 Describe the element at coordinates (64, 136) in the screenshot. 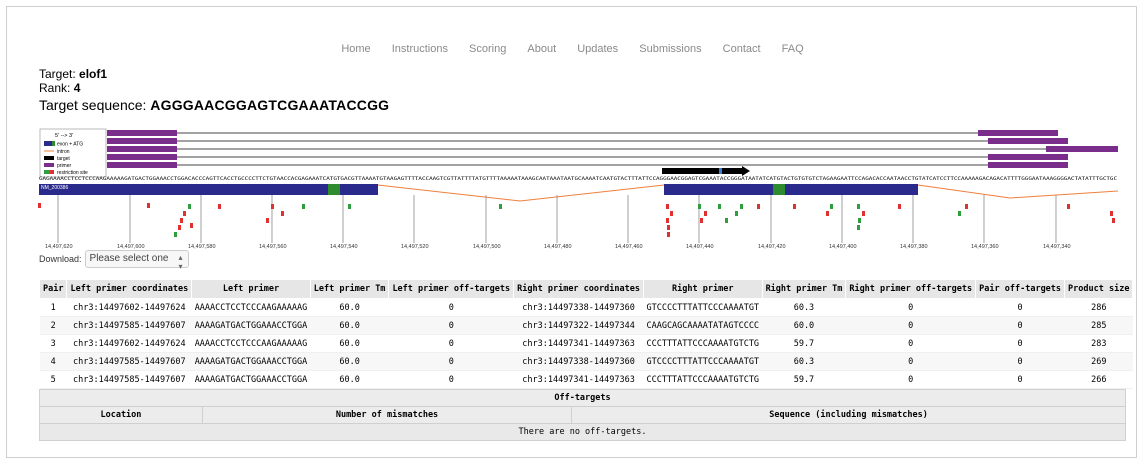

I see `legend-title: 5' --> 3'` at that location.